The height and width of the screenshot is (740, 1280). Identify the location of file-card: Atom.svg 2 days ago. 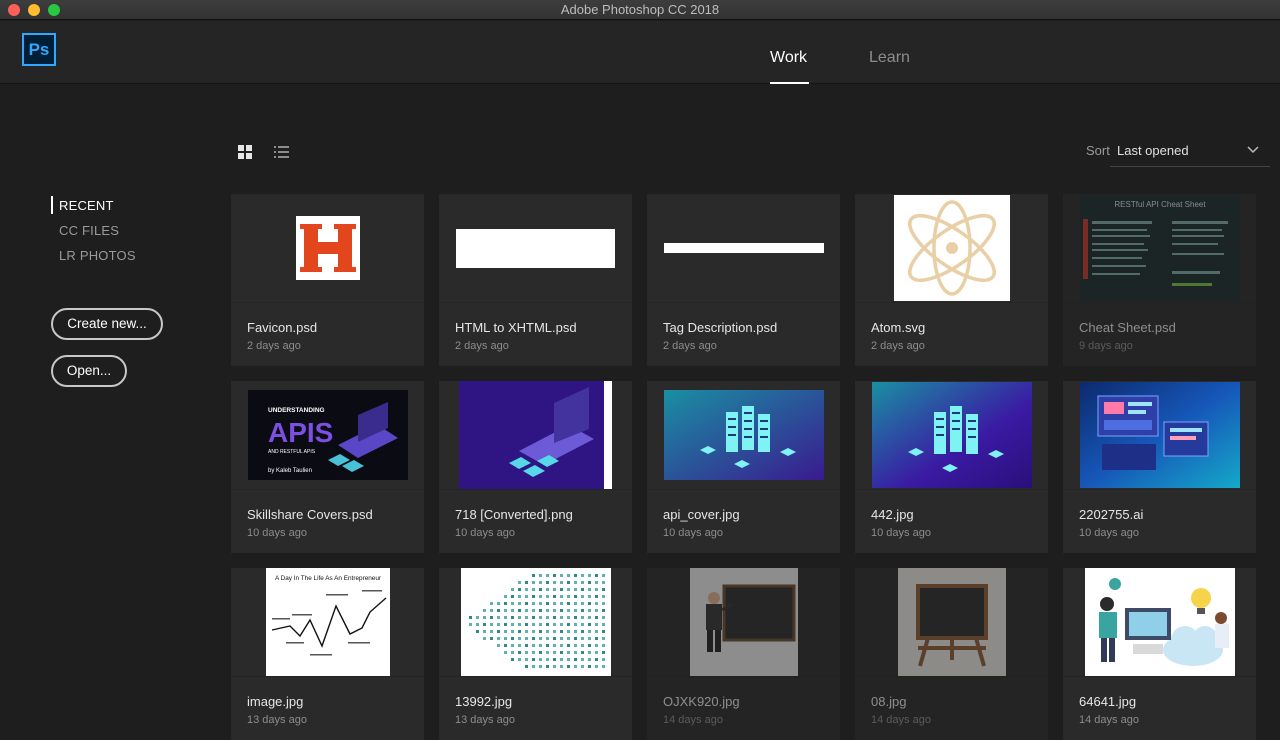
(951, 280).